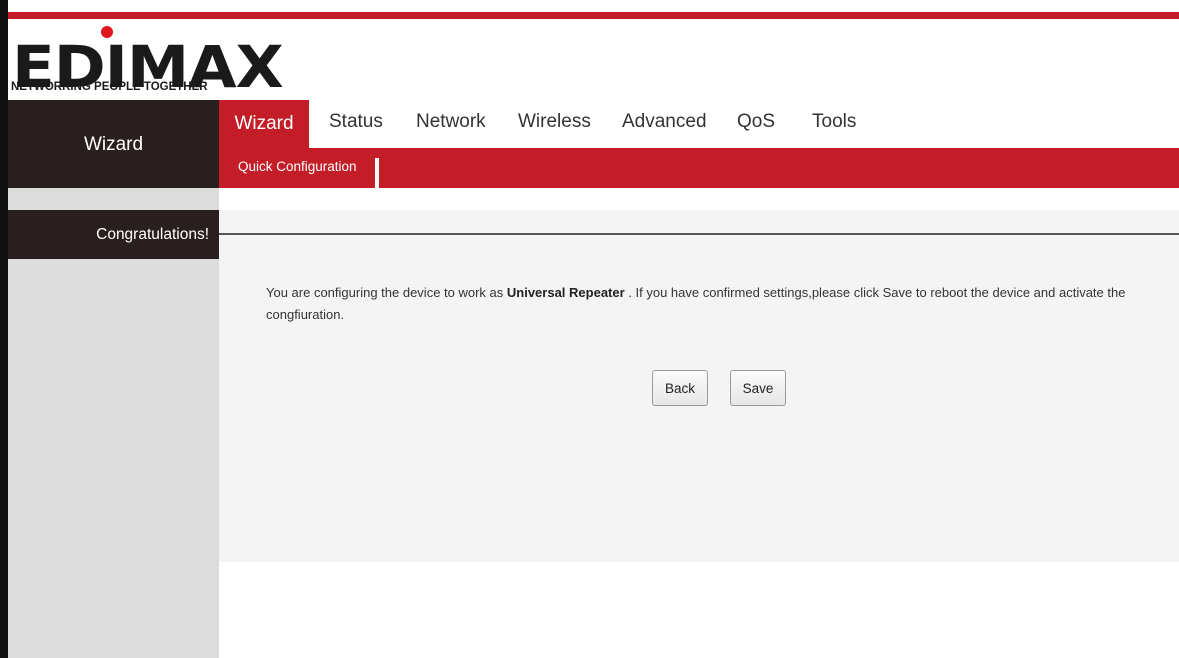 The height and width of the screenshot is (658, 1179). What do you see at coordinates (356, 122) in the screenshot?
I see `tab-status: Status` at bounding box center [356, 122].